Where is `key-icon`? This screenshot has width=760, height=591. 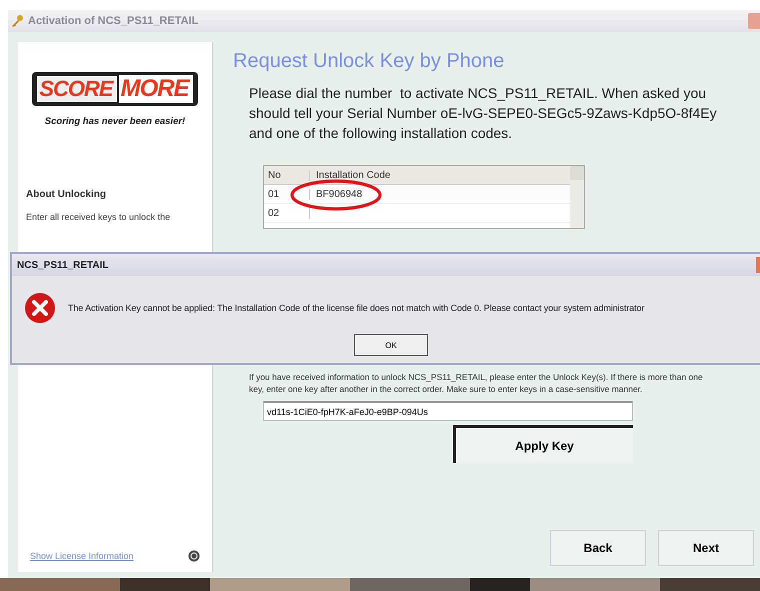 key-icon is located at coordinates (17, 21).